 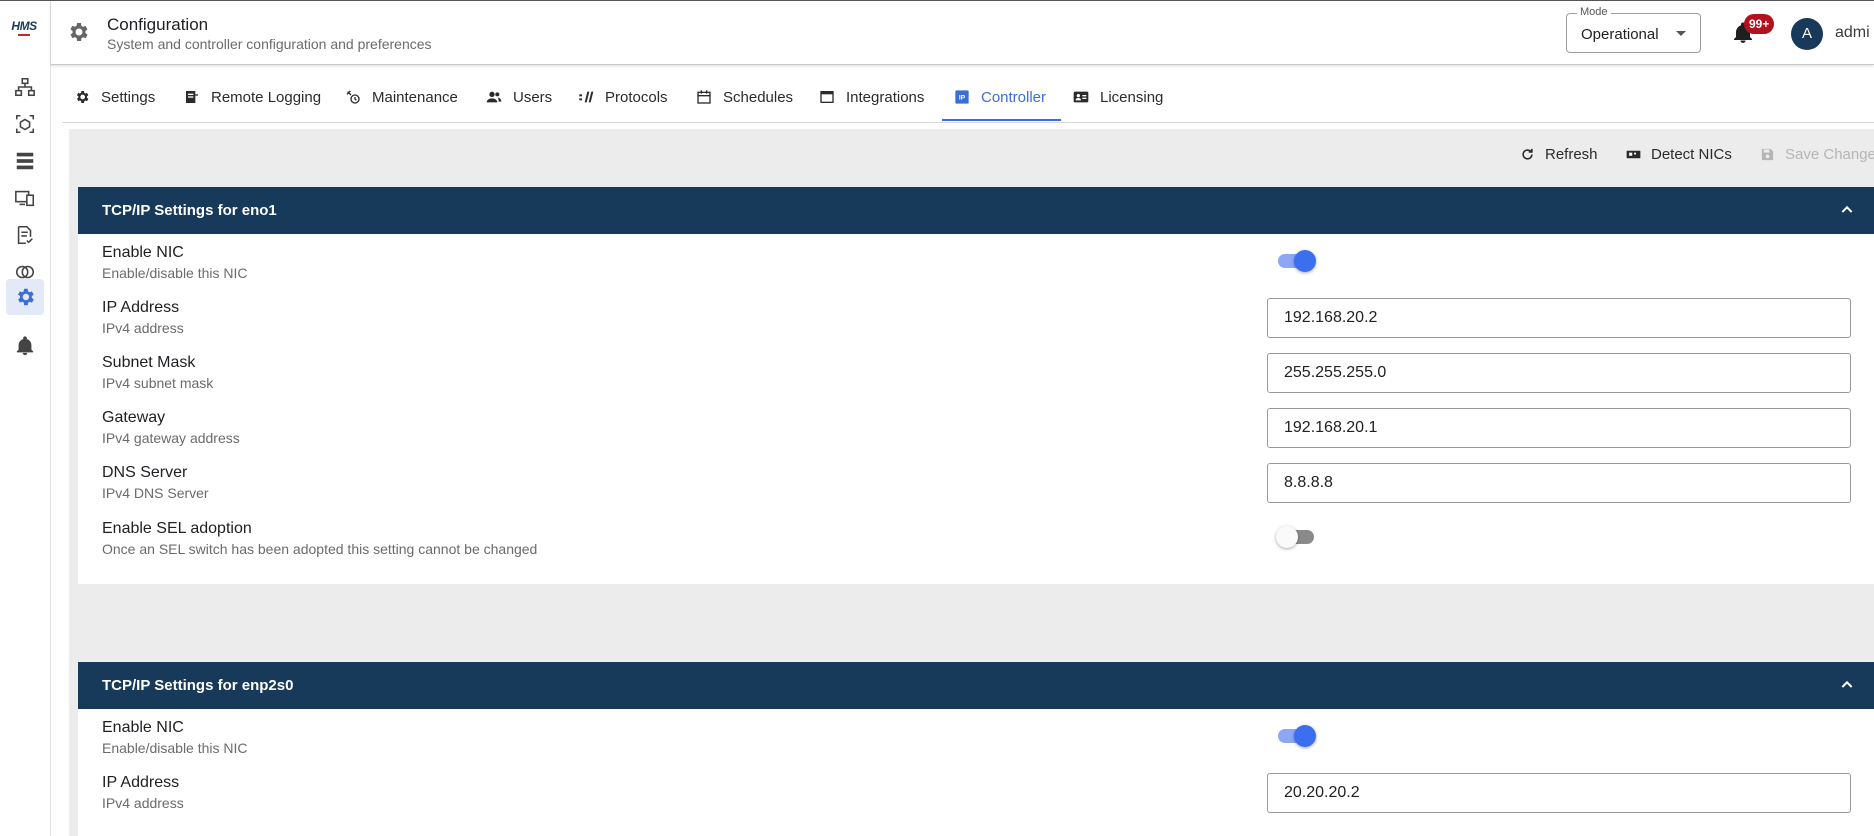 I want to click on save-changes-button: Save Changes, so click(x=1817, y=154).